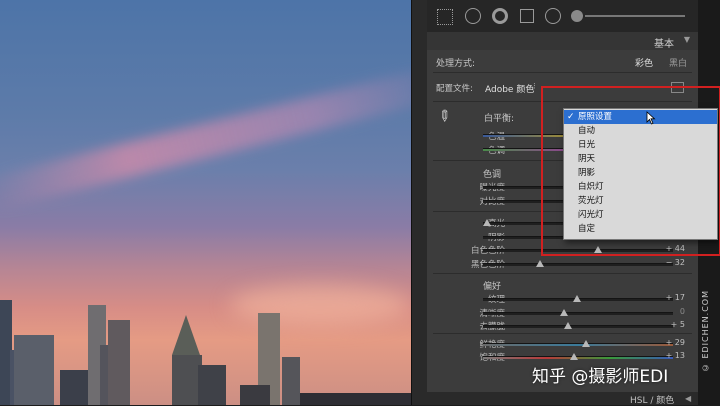 This screenshot has width=720, height=406. Describe the element at coordinates (568, 325) in the screenshot. I see `dehaze-thumb` at that location.